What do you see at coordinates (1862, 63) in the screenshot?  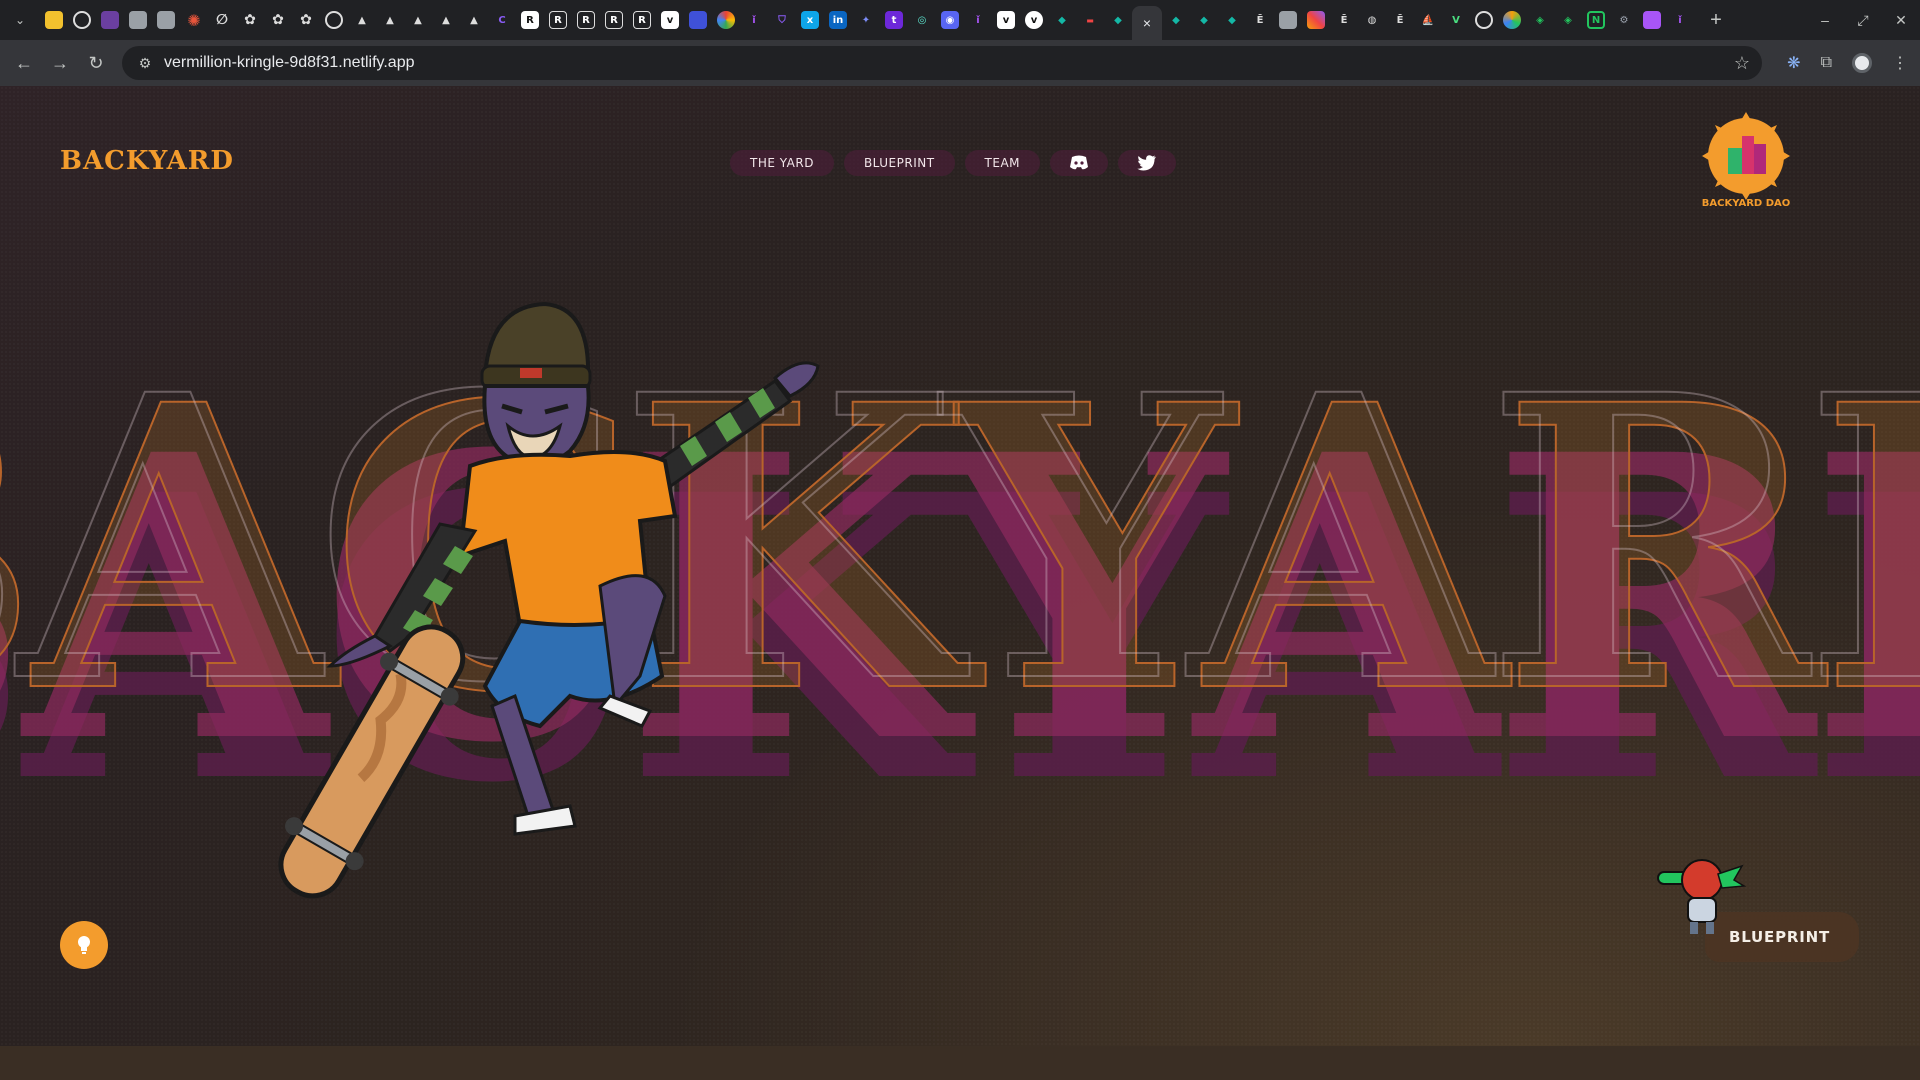 I see `profile-avatar` at bounding box center [1862, 63].